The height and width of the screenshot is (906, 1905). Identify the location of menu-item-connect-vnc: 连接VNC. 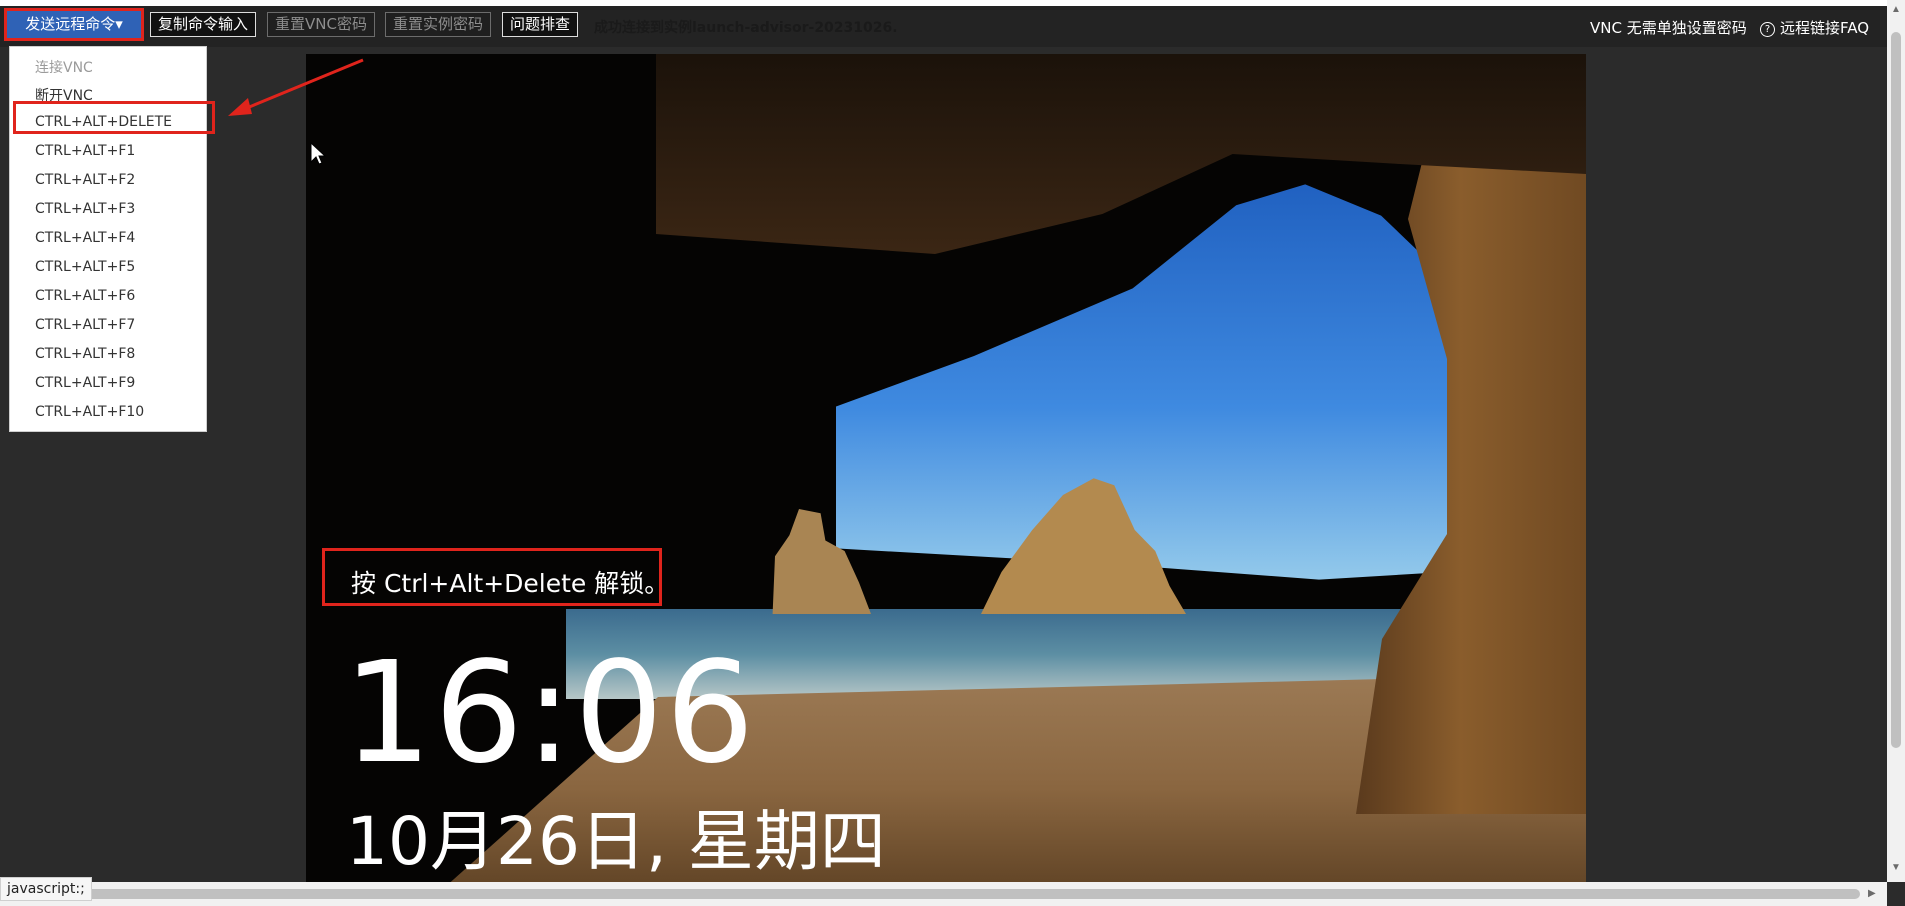
(64, 67).